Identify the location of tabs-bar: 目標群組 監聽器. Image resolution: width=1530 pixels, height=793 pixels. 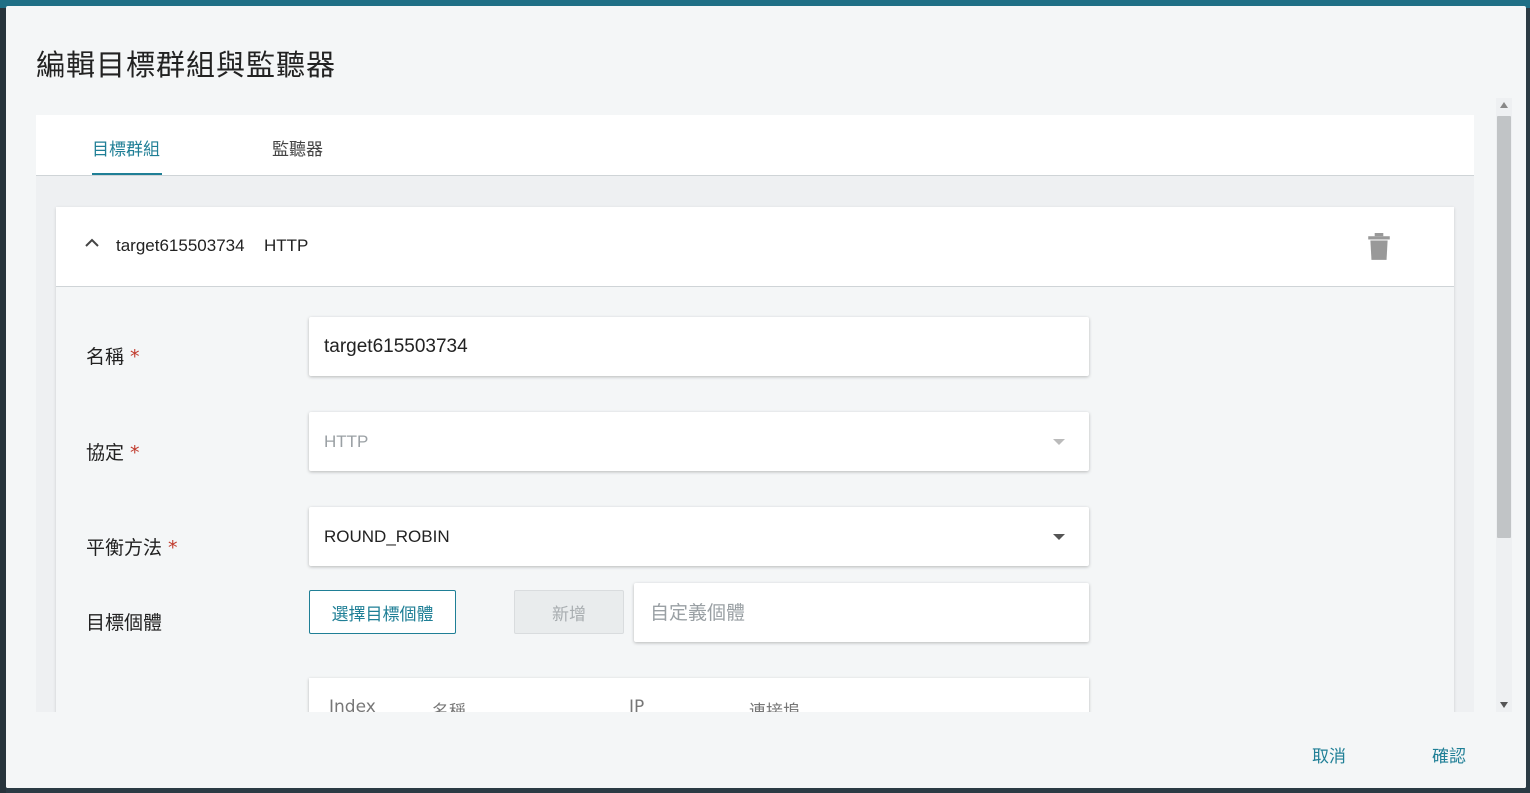
(755, 145).